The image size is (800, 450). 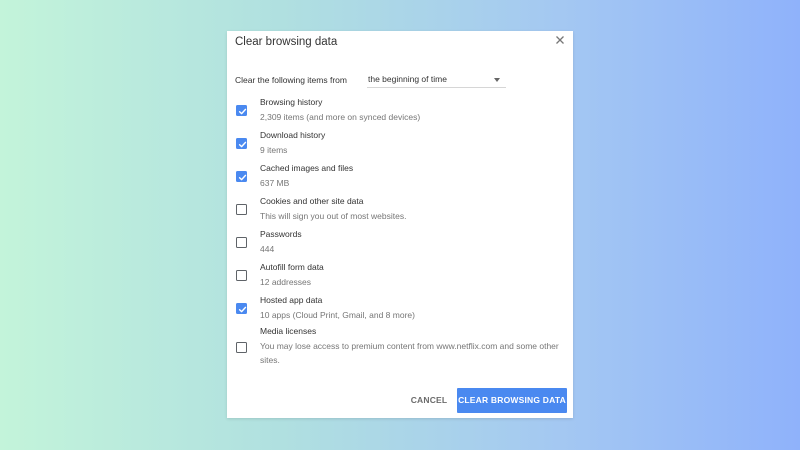 What do you see at coordinates (560, 40) in the screenshot?
I see `close-icon` at bounding box center [560, 40].